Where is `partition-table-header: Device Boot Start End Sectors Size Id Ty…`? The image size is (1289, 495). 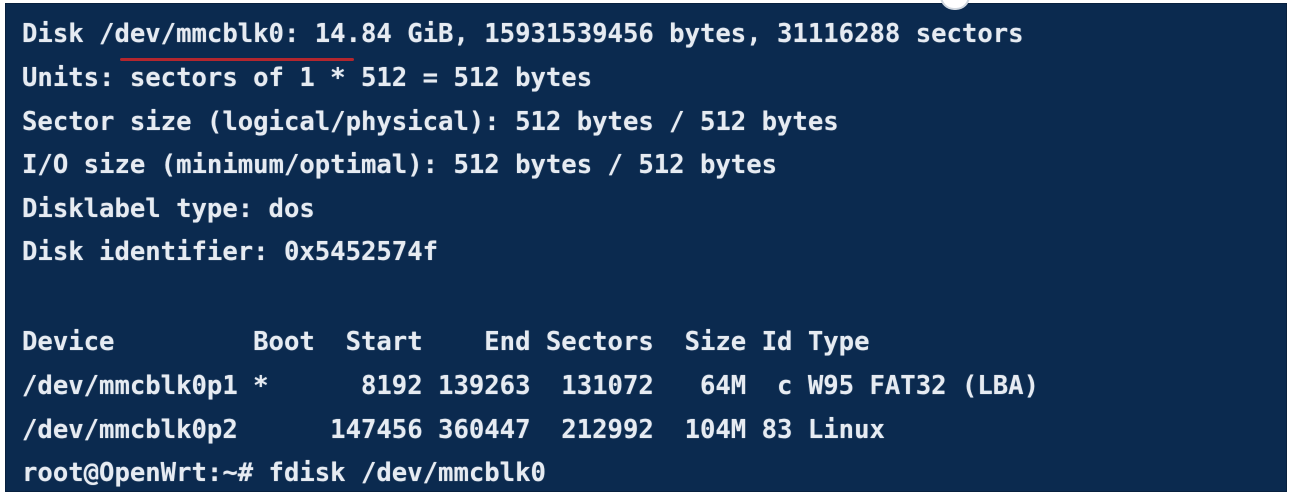 partition-table-header: Device Boot Start End Sectors Size Id Ty… is located at coordinates (446, 342).